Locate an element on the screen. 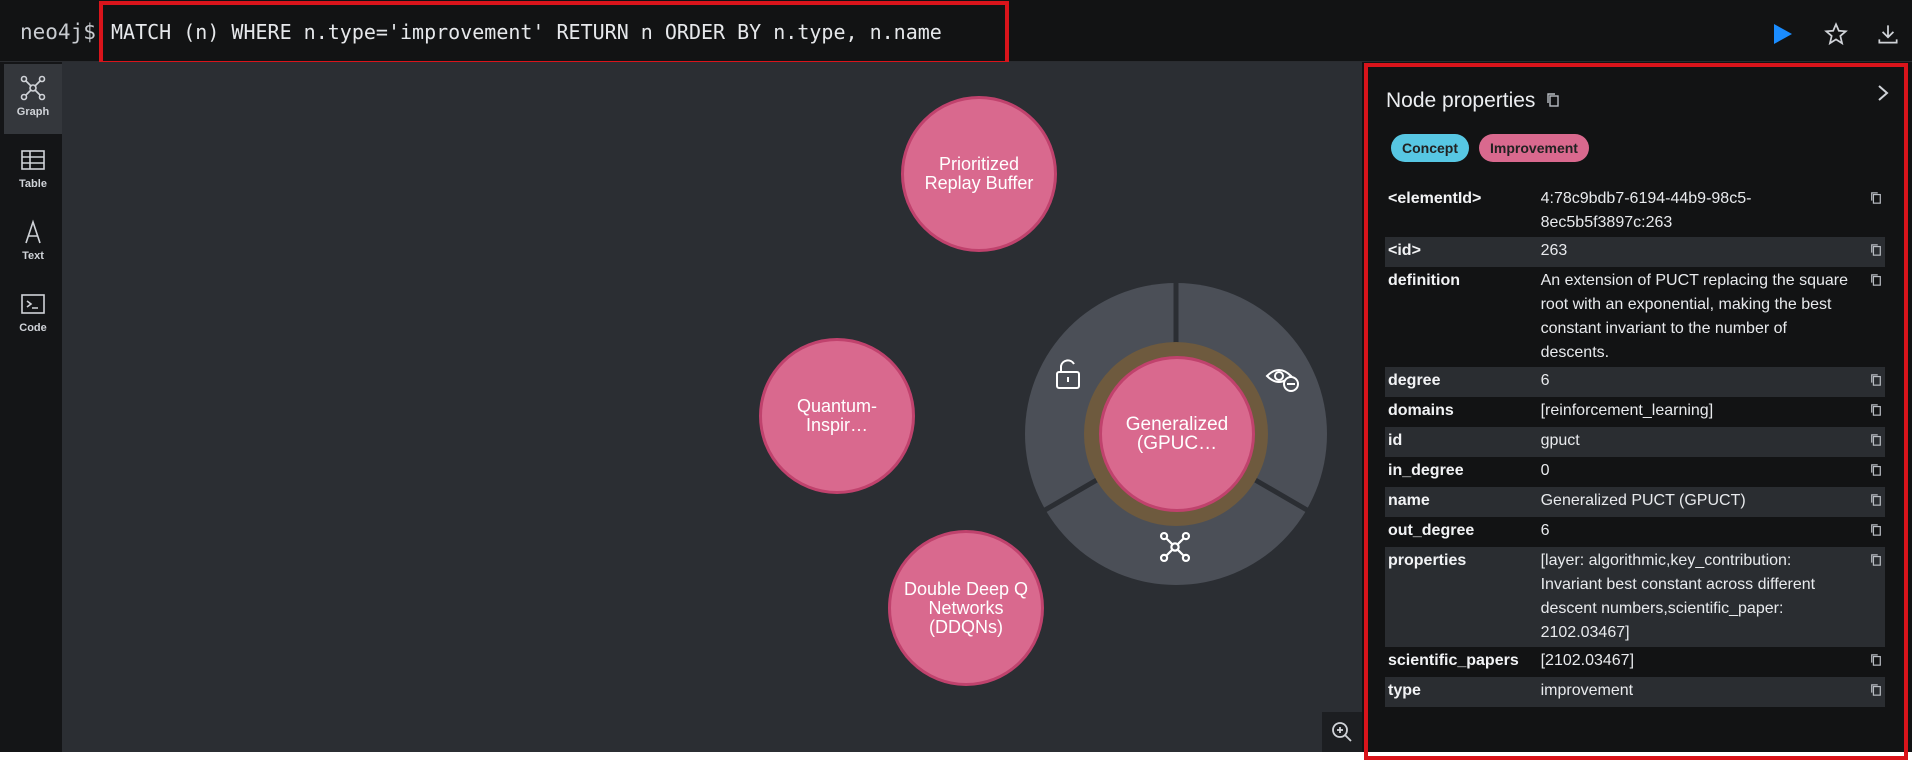 This screenshot has width=1912, height=762. property-row: degree 6 is located at coordinates (1635, 382).